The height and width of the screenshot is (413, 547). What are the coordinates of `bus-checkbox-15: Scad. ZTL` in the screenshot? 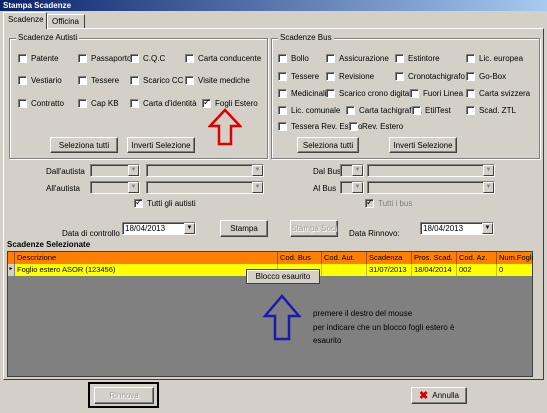 It's located at (491, 110).